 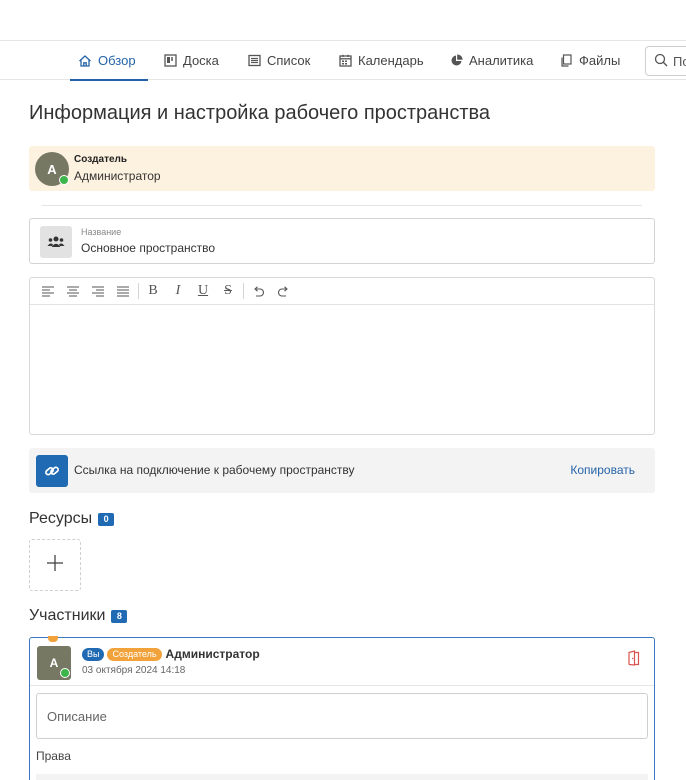 I want to click on field-label: Название, so click(x=101, y=232).